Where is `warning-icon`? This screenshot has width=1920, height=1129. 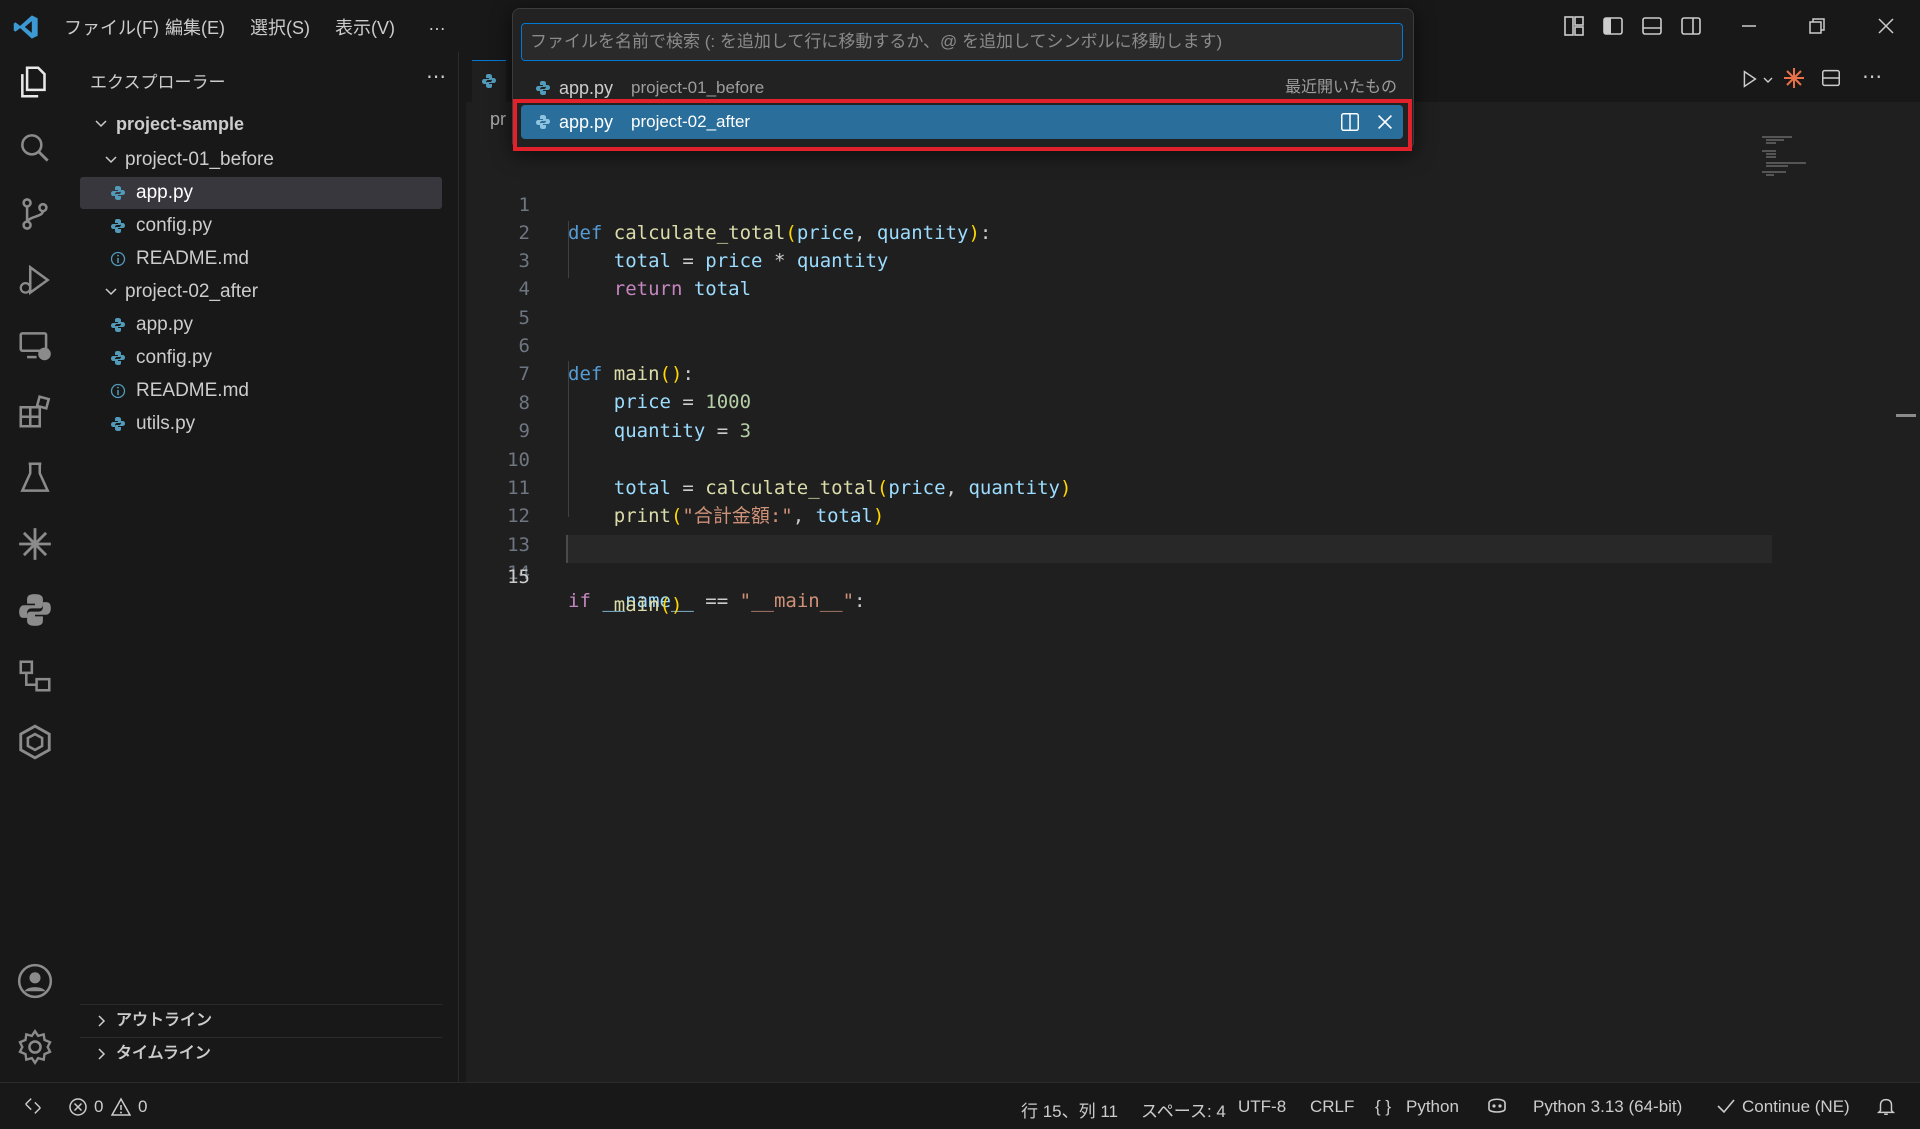 warning-icon is located at coordinates (121, 1107).